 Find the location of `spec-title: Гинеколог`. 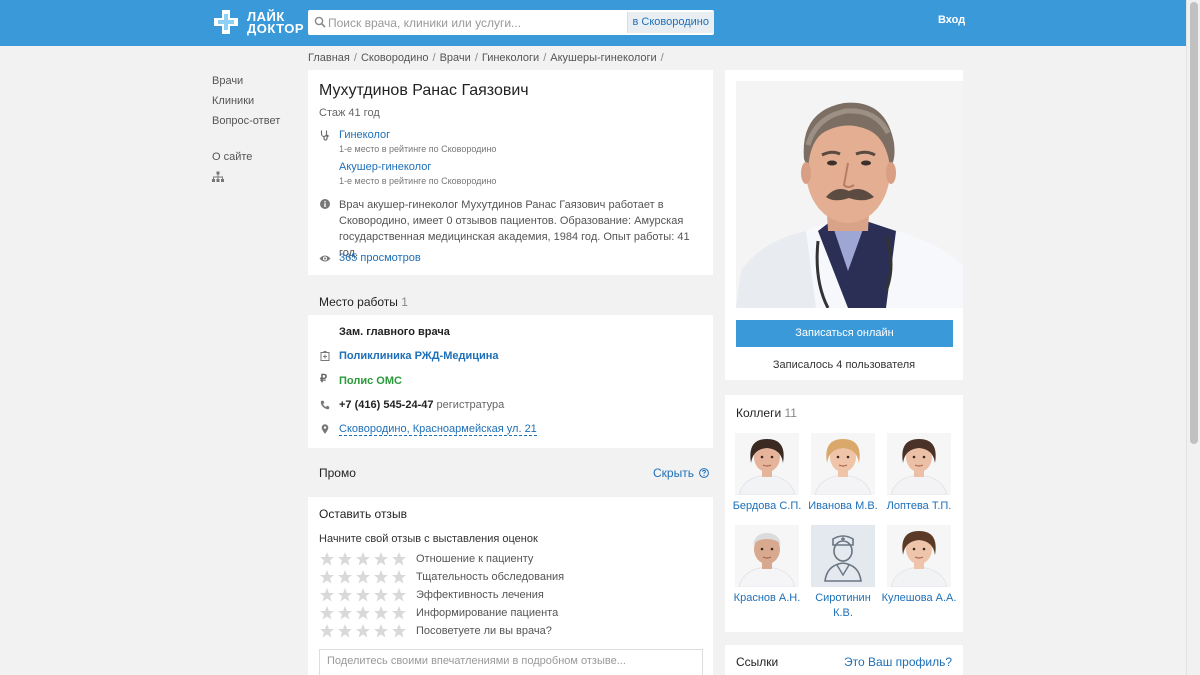

spec-title: Гинеколог is located at coordinates (417, 135).